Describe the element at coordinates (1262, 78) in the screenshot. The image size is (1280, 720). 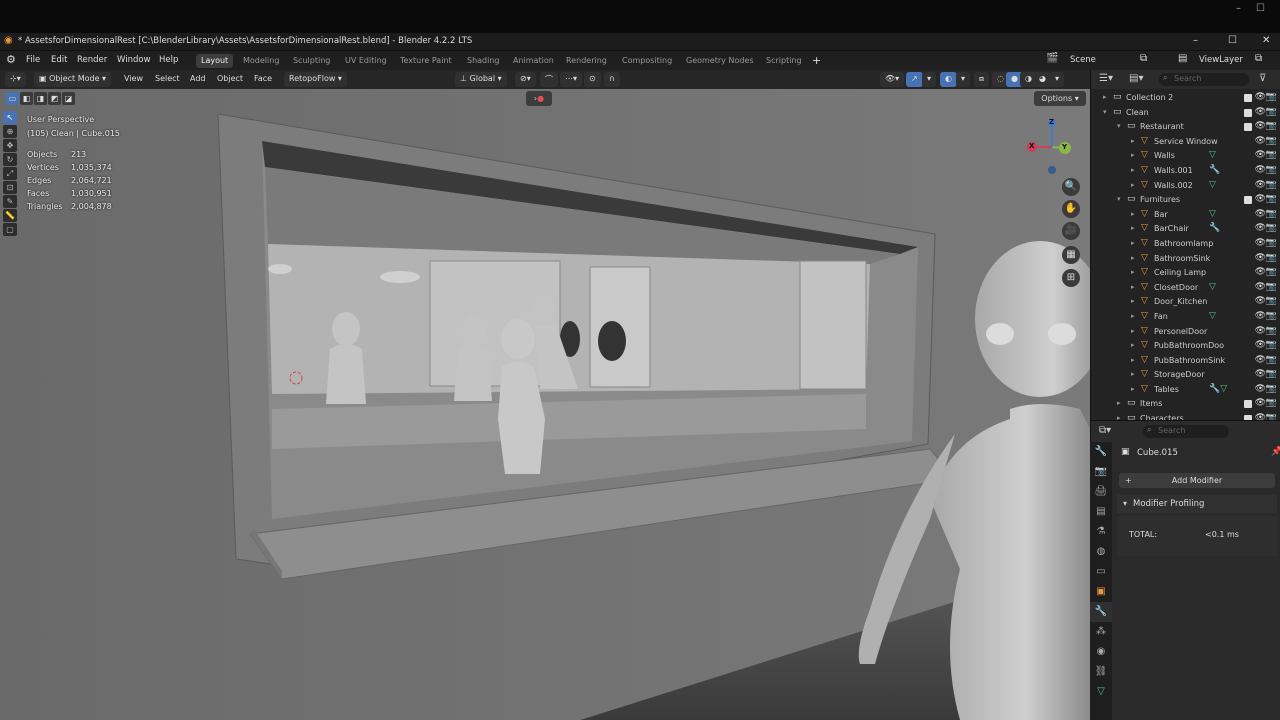
I see `filter-icon: ⊽` at that location.